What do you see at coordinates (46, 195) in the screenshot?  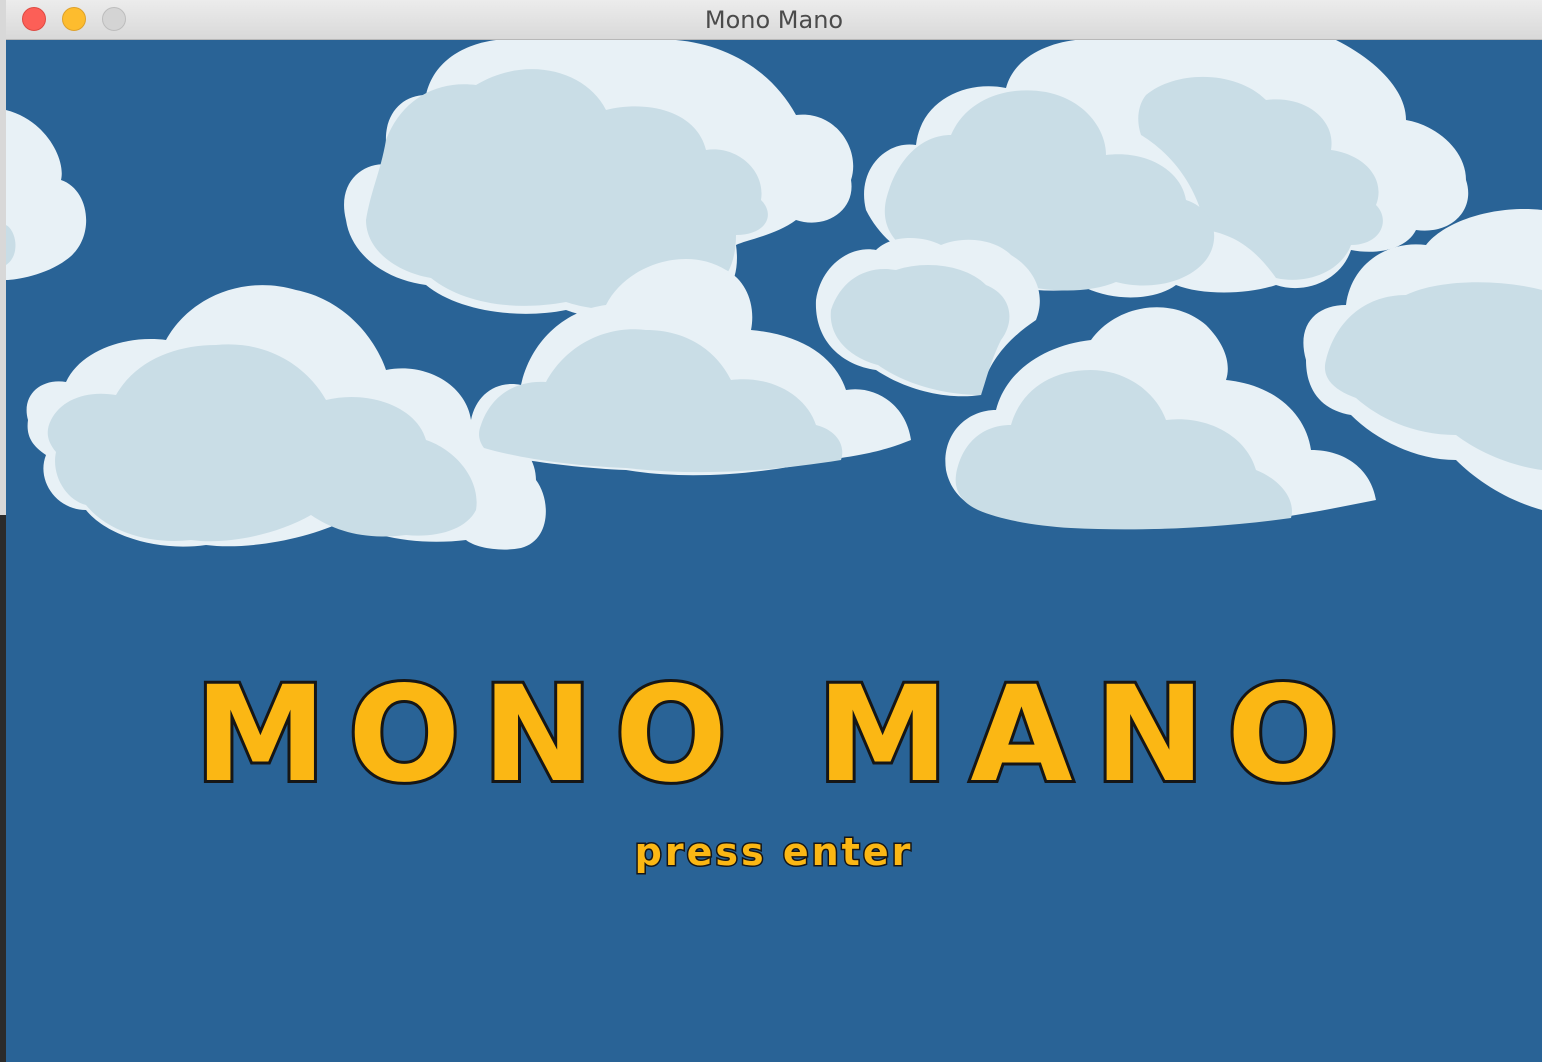 I see `cloud-far-left` at bounding box center [46, 195].